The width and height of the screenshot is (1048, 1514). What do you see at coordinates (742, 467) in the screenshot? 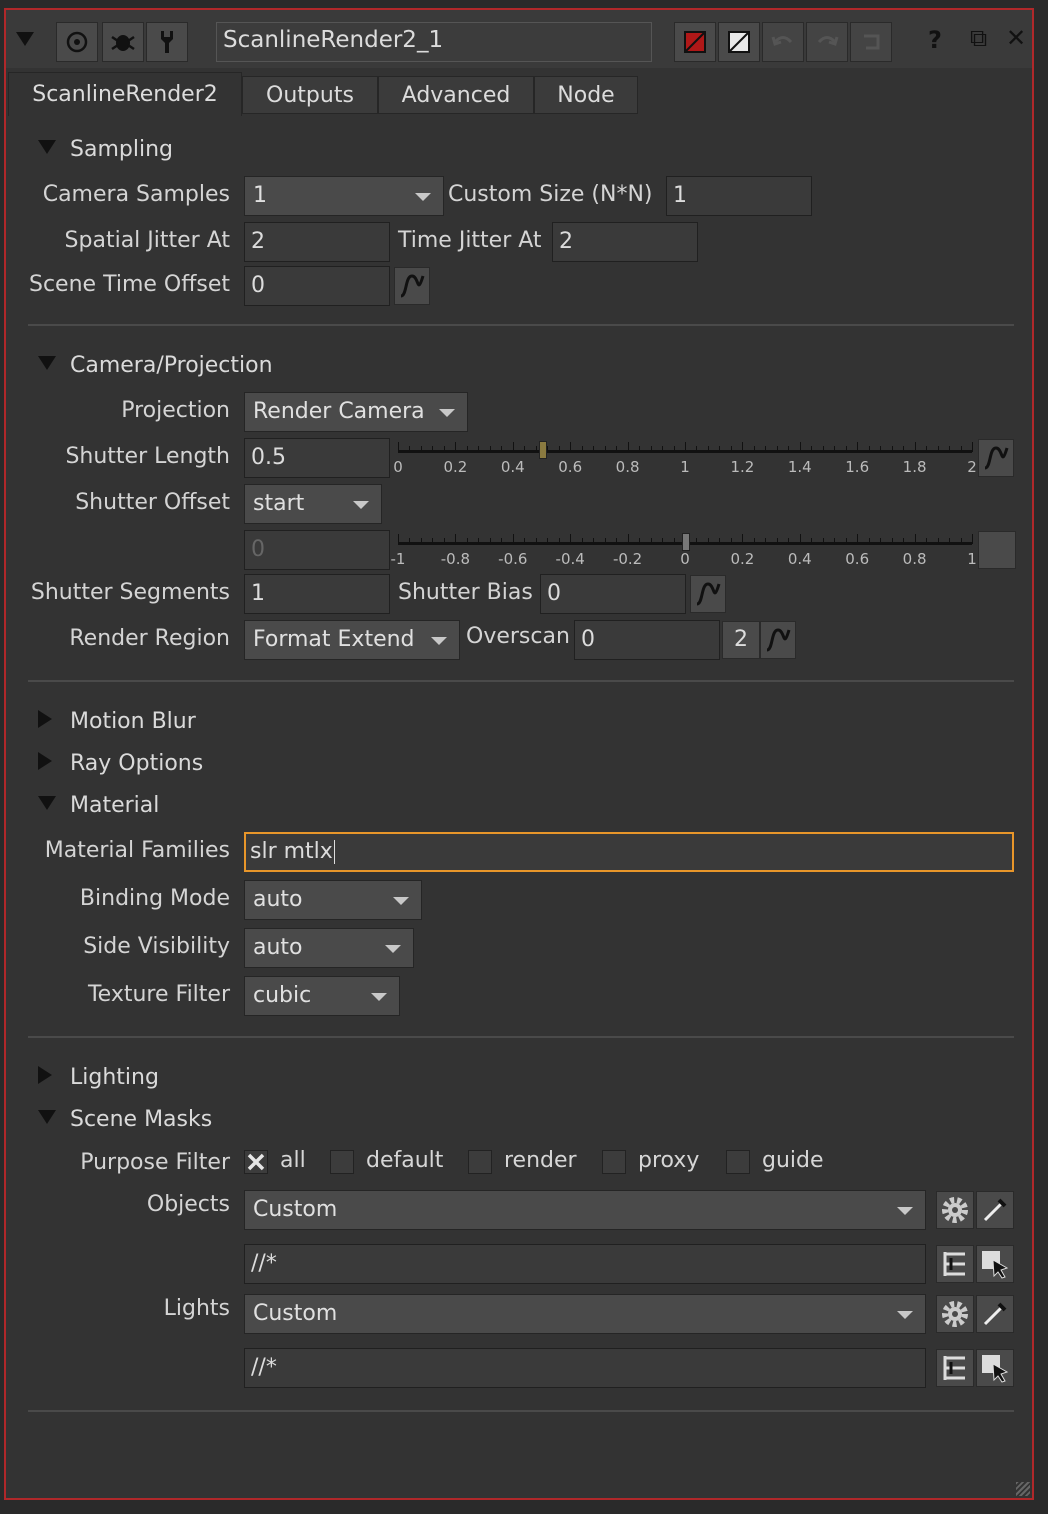
I see `shutter-length-slider-tick-label: 1.2` at bounding box center [742, 467].